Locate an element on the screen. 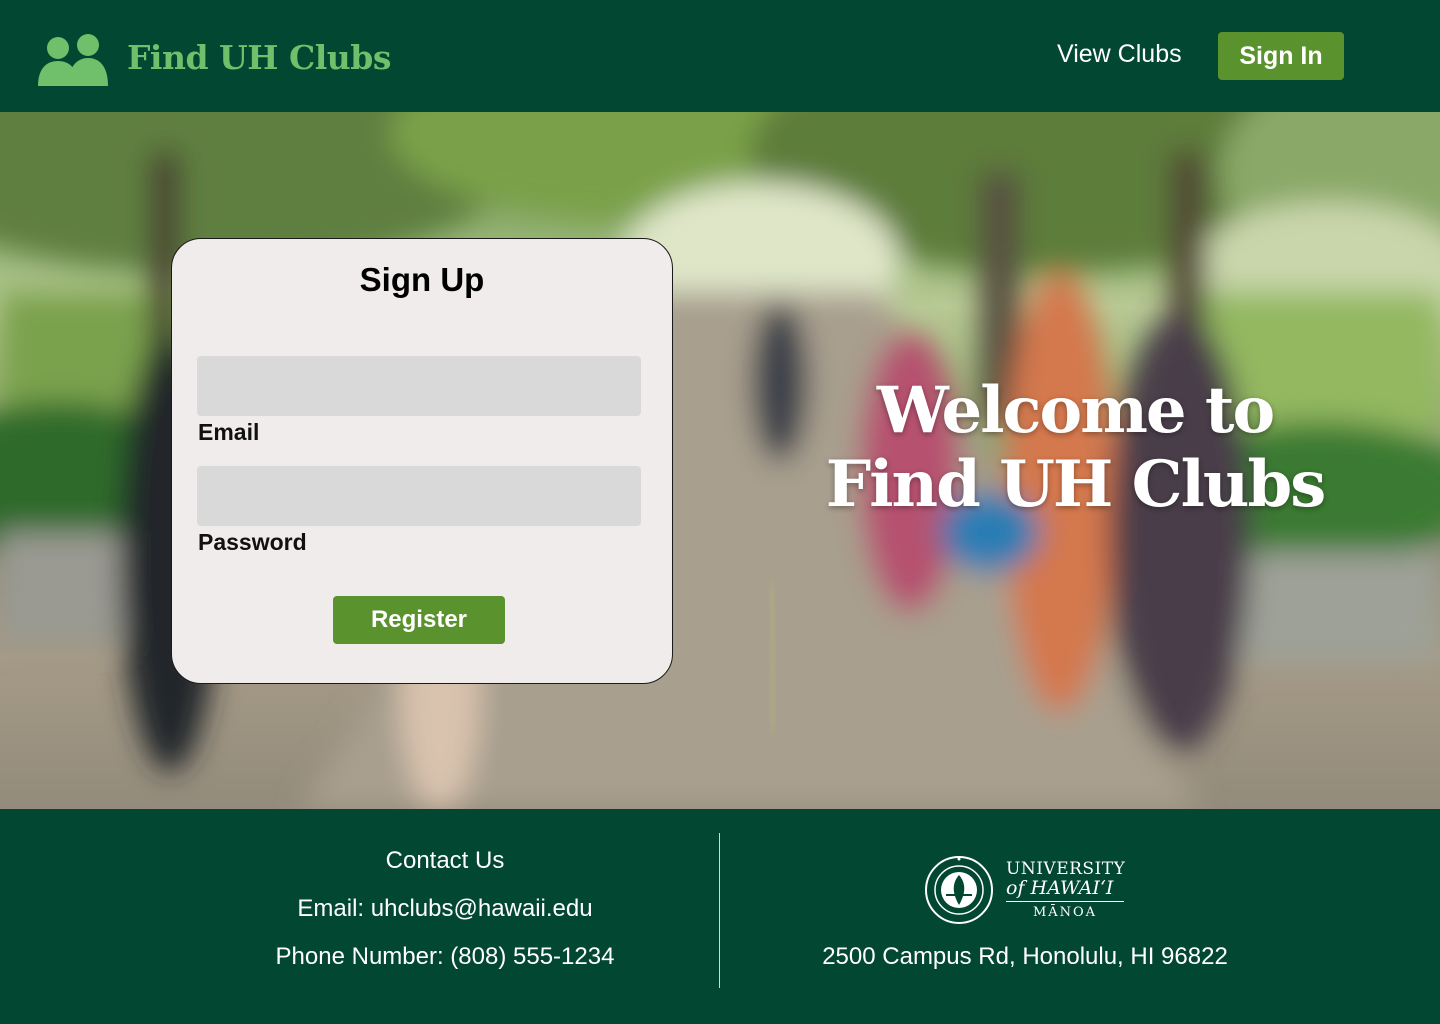  password-label: Password is located at coordinates (252, 542).